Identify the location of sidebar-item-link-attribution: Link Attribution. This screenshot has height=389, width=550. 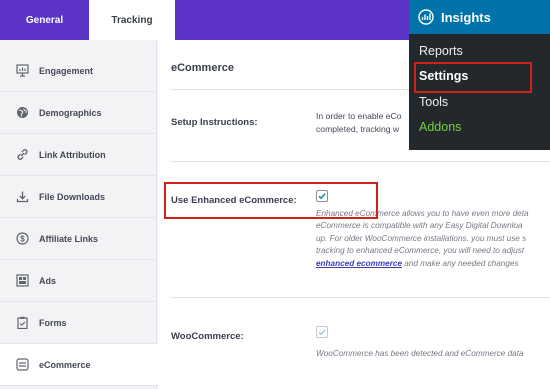
(78, 155).